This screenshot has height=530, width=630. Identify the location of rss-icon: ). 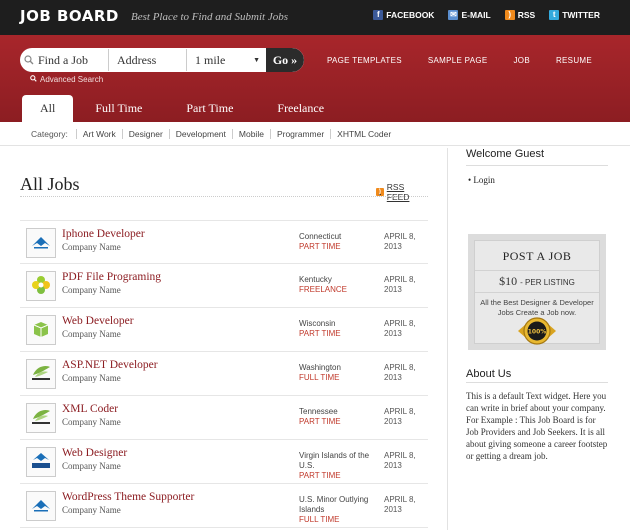
(380, 192).